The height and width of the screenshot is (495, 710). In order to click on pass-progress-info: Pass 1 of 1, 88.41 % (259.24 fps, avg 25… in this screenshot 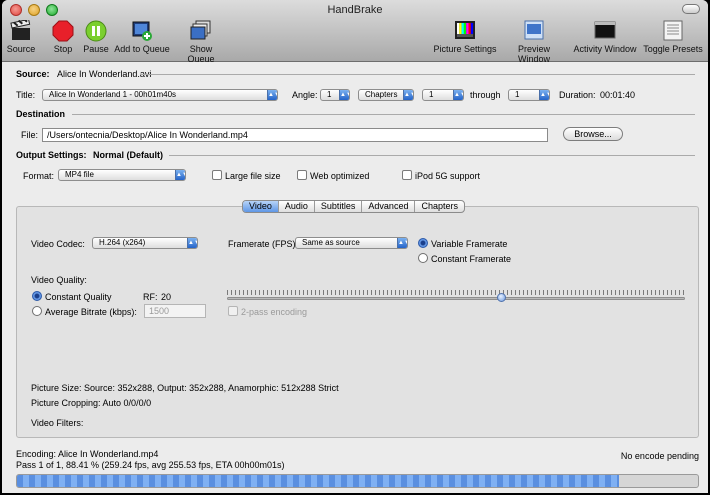, I will do `click(150, 465)`.